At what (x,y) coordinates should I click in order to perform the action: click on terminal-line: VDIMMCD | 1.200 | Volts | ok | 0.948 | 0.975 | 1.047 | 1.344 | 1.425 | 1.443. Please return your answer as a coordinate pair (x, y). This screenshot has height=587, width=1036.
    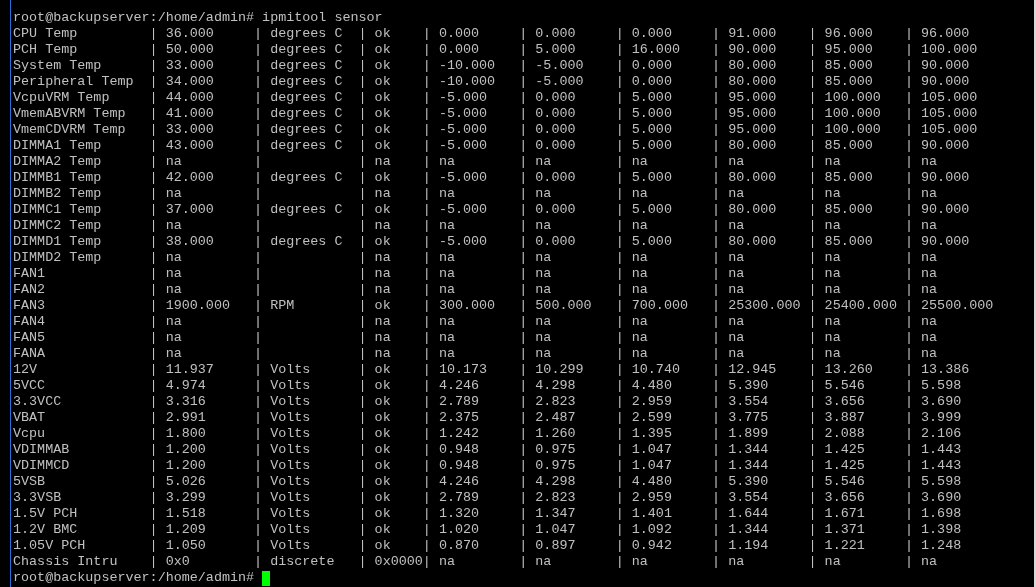
    Looking at the image, I should click on (488, 466).